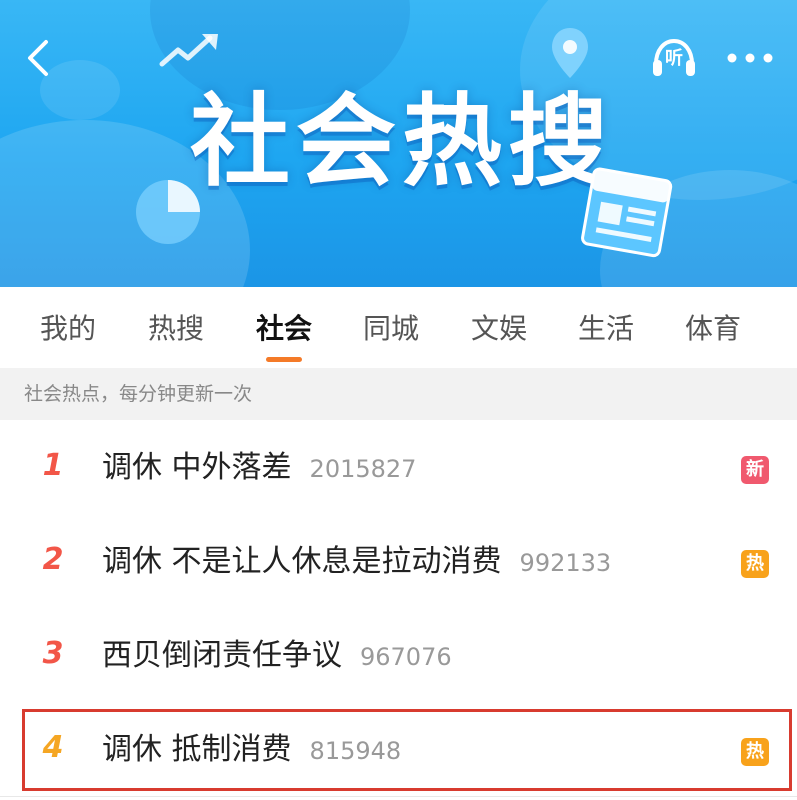 This screenshot has height=800, width=797. I want to click on new-badge: 新, so click(755, 470).